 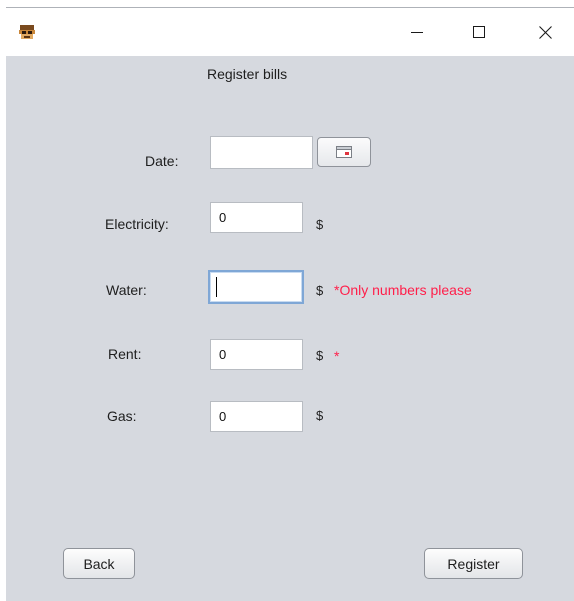 I want to click on gas-label: Gas:, so click(x=122, y=416).